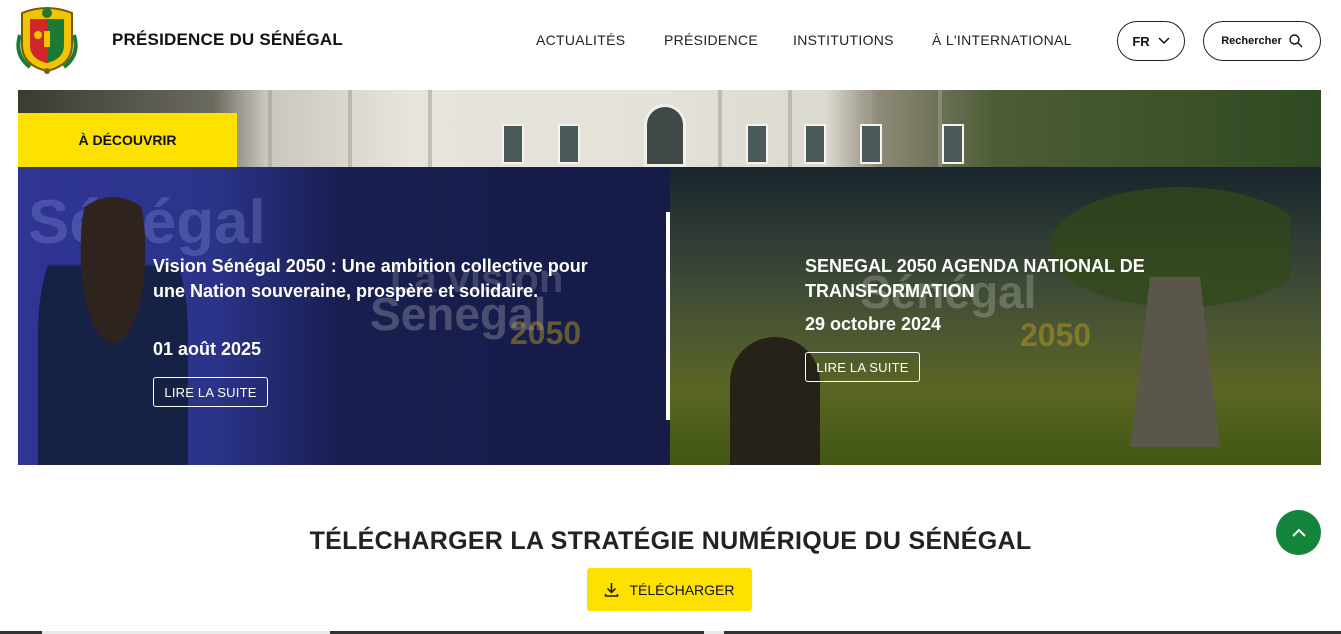 This screenshot has height=634, width=1341. I want to click on language-selector: FR, so click(1151, 41).